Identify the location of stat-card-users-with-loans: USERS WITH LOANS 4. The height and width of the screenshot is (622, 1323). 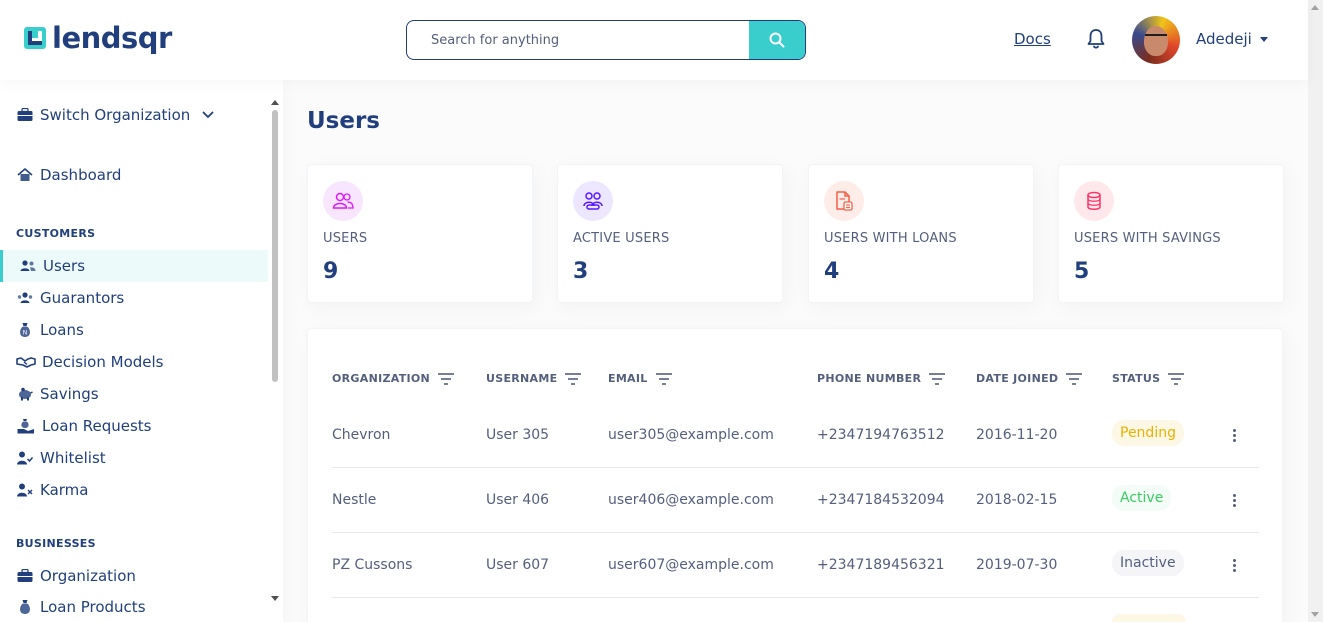
(921, 233).